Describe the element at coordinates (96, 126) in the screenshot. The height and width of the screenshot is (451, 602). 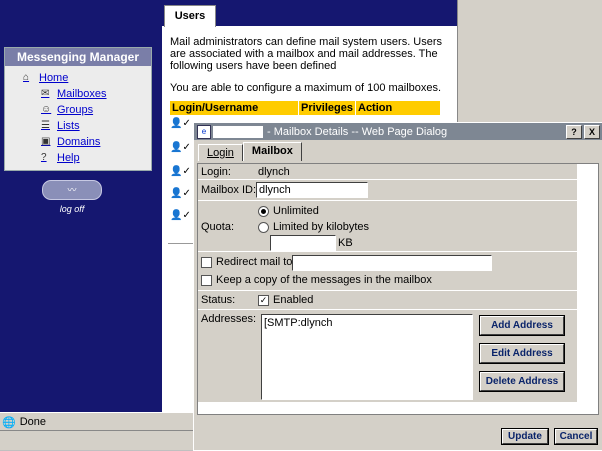
I see `nav-lists-link: ☰ Lists` at that location.